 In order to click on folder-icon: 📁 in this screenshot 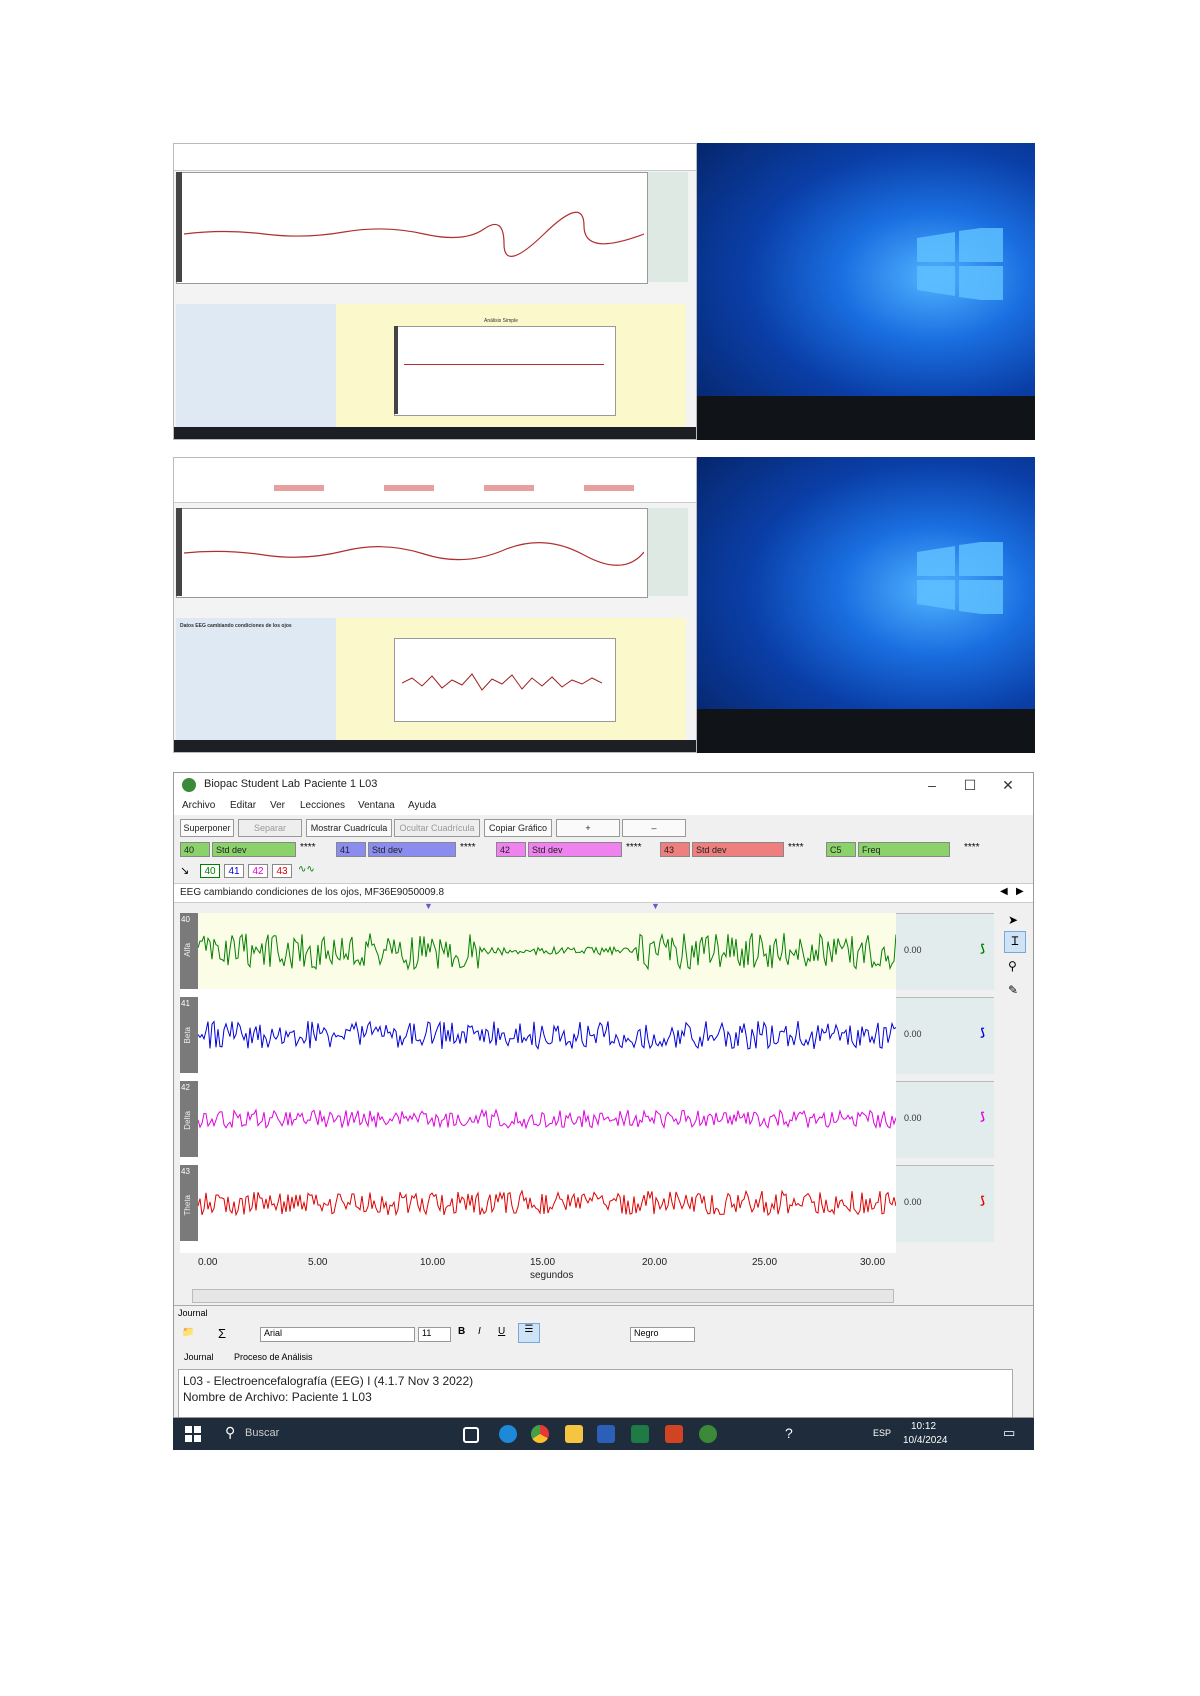, I will do `click(188, 1332)`.